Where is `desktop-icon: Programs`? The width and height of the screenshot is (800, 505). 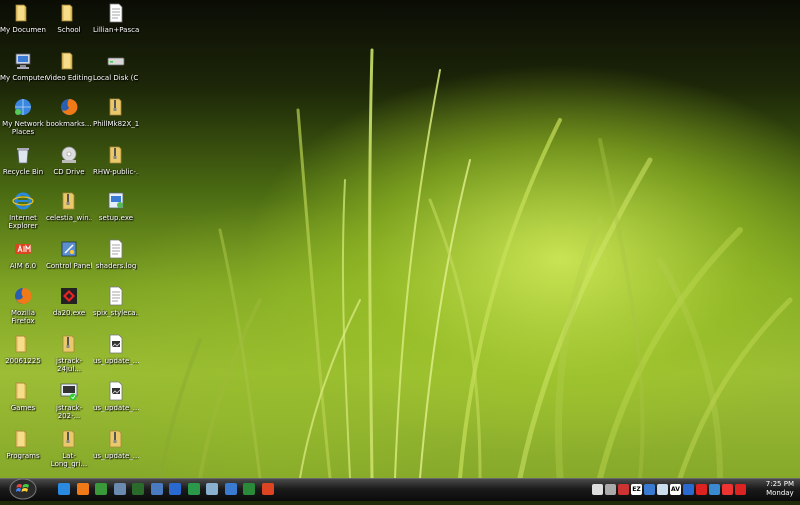
desktop-icon: Programs is located at coordinates (23, 444).